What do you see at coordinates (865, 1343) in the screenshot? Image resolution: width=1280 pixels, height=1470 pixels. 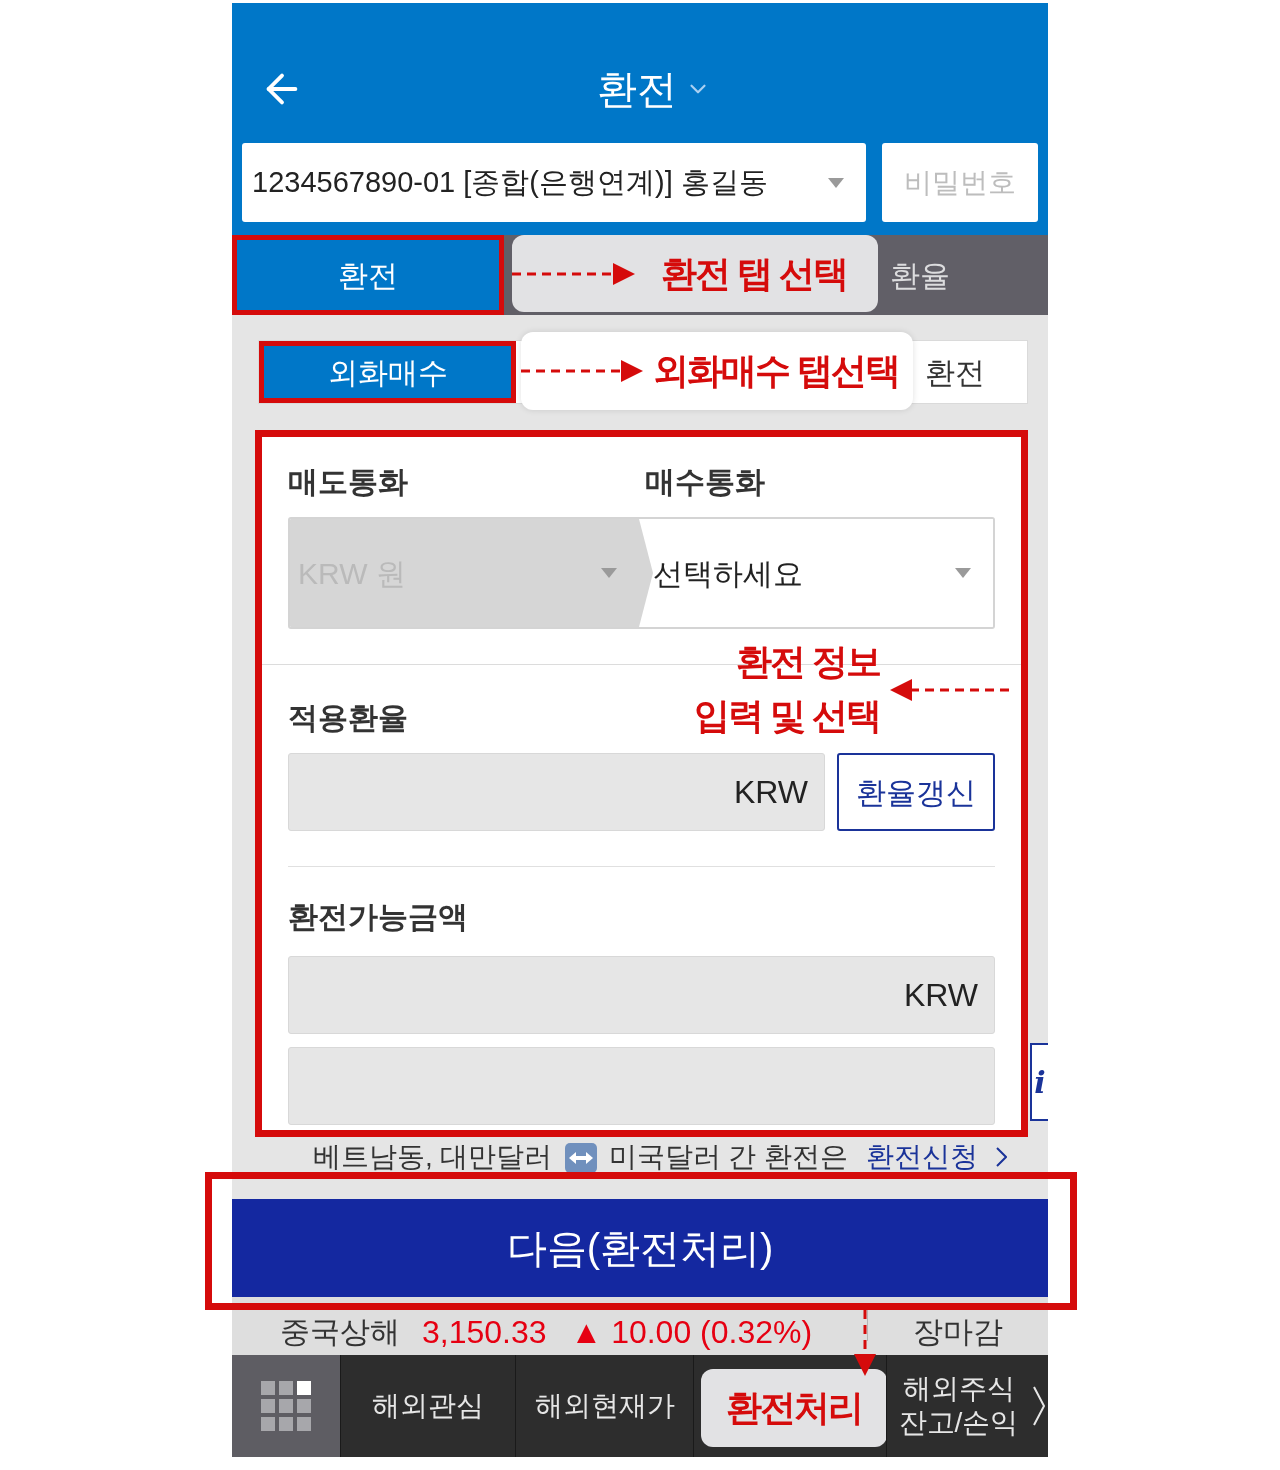 I see `dashed-arrow` at bounding box center [865, 1343].